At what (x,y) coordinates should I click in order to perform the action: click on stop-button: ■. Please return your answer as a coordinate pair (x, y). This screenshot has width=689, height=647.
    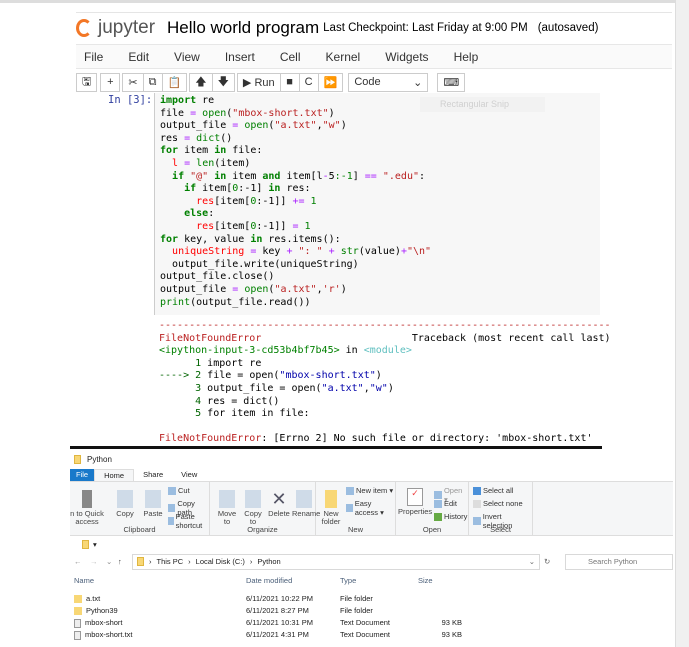
    Looking at the image, I should click on (289, 82).